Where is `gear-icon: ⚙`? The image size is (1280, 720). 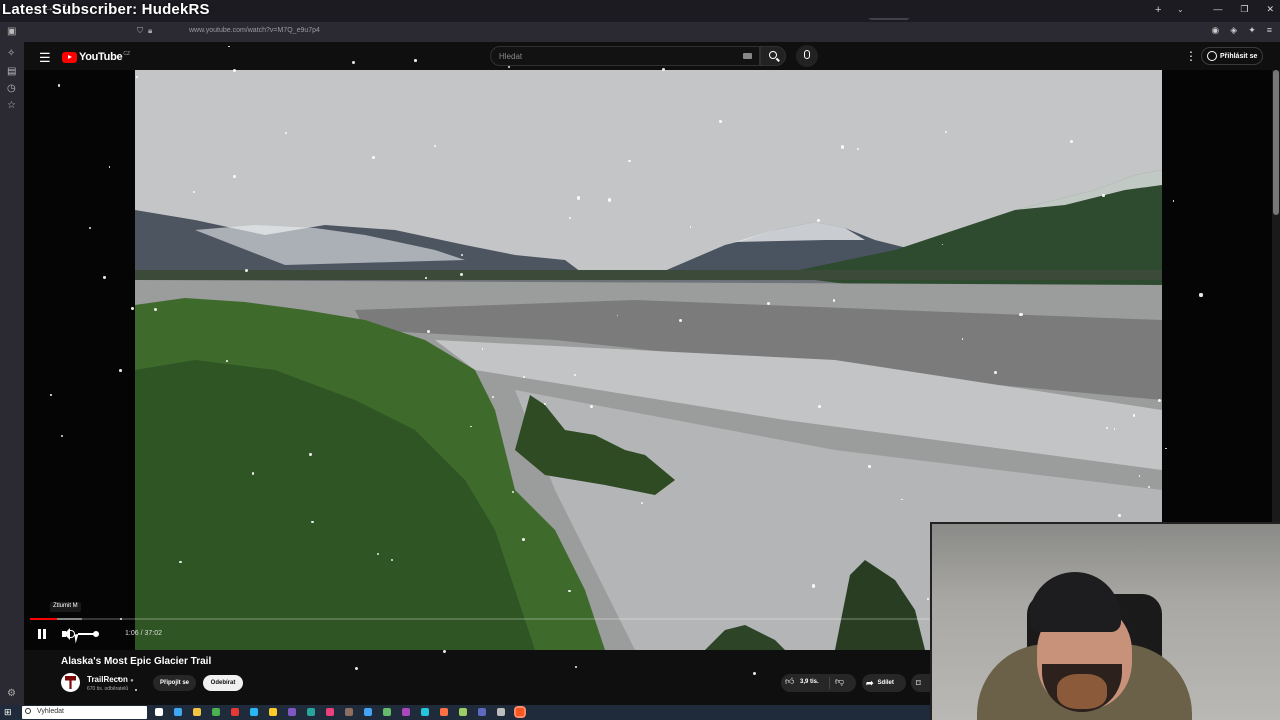
gear-icon: ⚙ is located at coordinates (11, 693).